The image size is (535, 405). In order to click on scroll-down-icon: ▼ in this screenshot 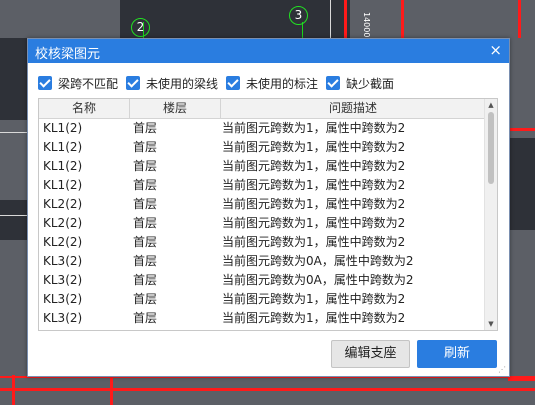, I will do `click(491, 324)`.